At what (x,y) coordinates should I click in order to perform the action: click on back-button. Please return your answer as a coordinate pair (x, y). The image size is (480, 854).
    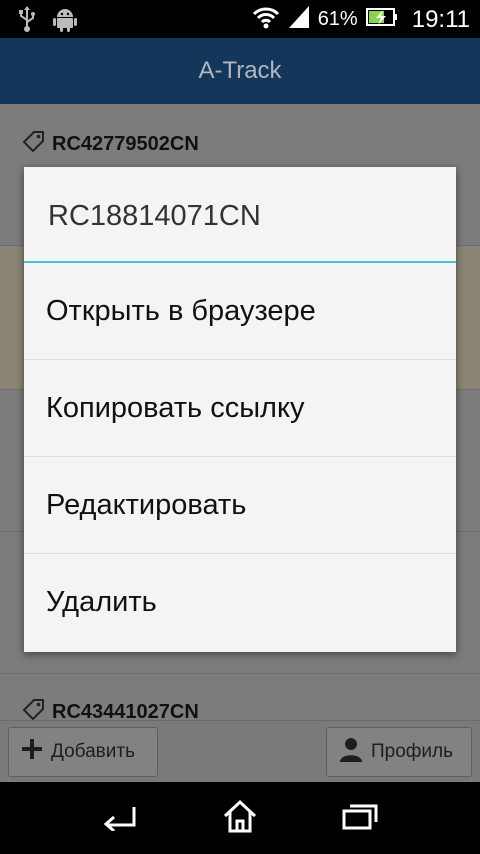
    Looking at the image, I should click on (120, 818).